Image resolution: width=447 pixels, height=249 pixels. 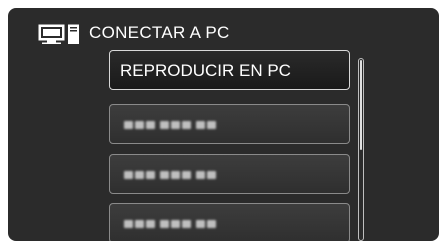 I want to click on scrollbar, so click(x=361, y=149).